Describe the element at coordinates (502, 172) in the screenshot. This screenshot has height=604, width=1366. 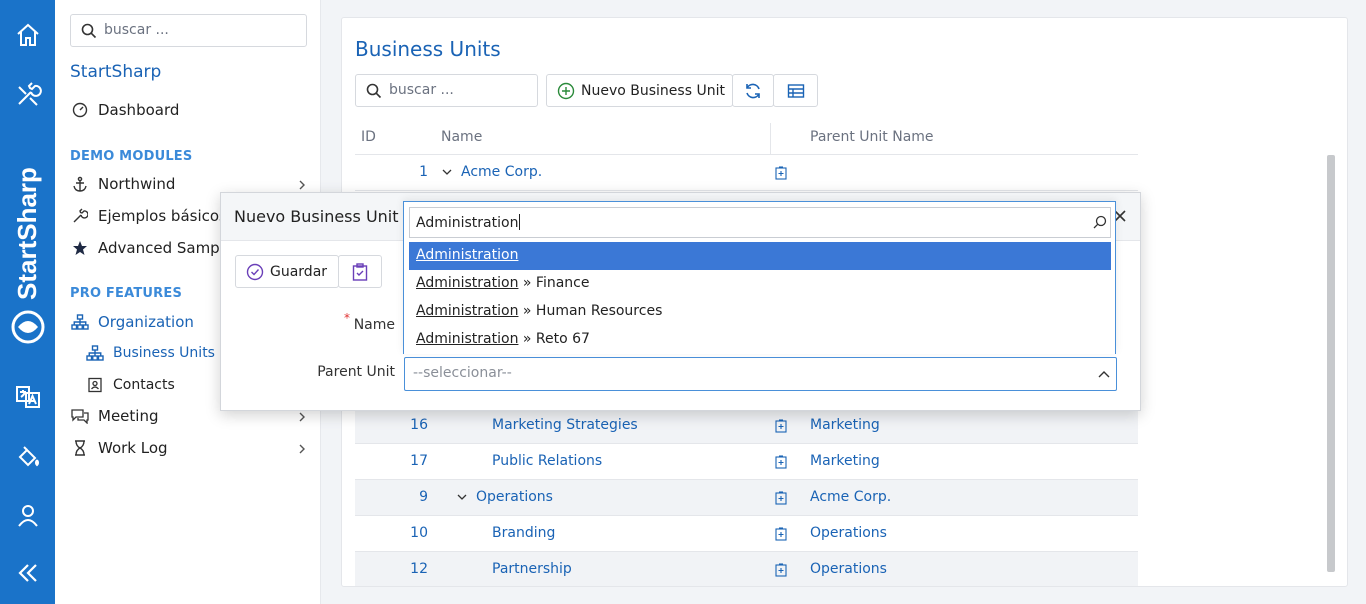
I see `cell-name-text: Acme Corp.` at that location.